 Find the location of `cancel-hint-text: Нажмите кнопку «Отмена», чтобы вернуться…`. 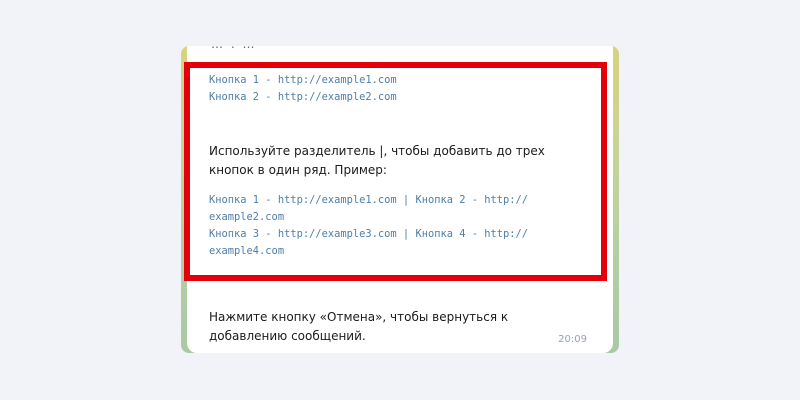

cancel-hint-text: Нажмите кнопку «Отмена», чтобы вернуться… is located at coordinates (359, 326).